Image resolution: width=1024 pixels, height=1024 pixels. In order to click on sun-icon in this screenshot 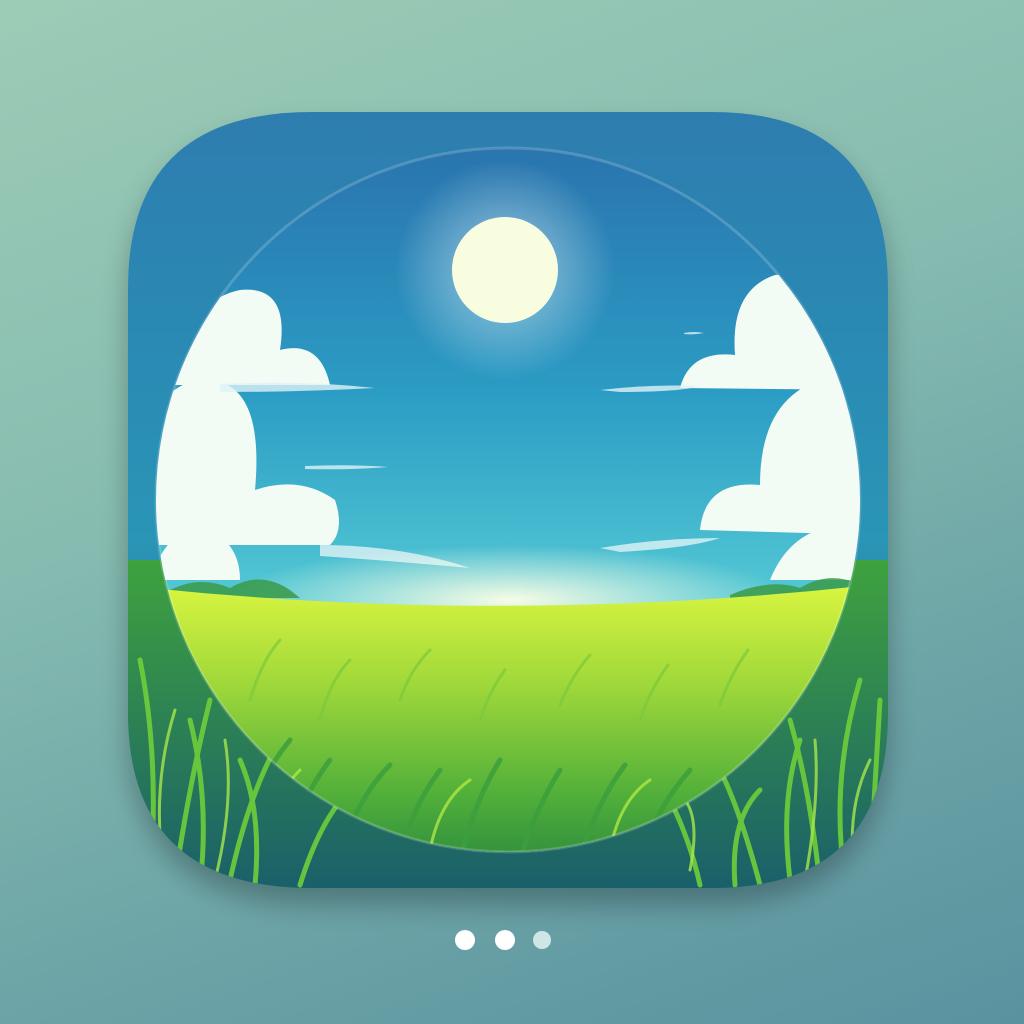, I will do `click(505, 270)`.